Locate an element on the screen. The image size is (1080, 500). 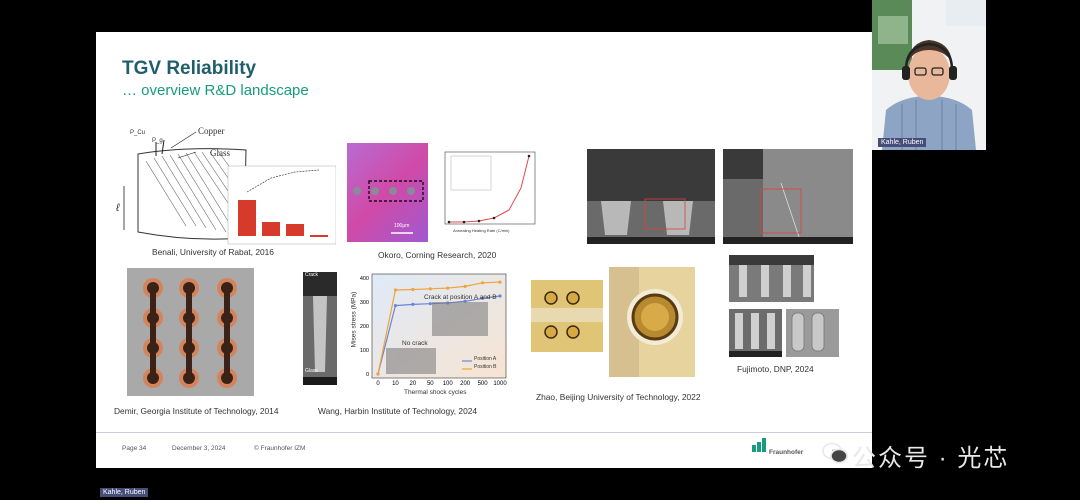
okoro-scale-label: 100μm is located at coordinates (402, 226).